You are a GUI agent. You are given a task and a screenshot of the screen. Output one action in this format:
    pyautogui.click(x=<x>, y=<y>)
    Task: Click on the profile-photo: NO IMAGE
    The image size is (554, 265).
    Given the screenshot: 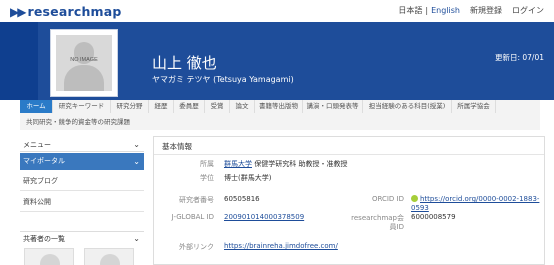 What is the action you would take?
    pyautogui.click(x=84, y=63)
    